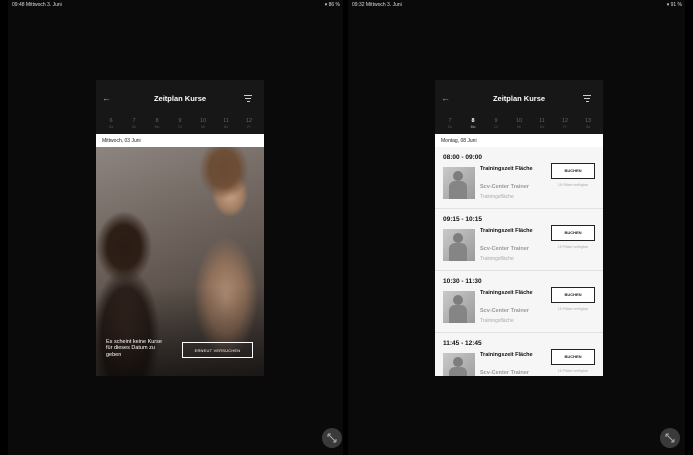 The height and width of the screenshot is (455, 693). I want to click on status-time-date: 09:48 Mittwoch 3. Juni, so click(37, 5).